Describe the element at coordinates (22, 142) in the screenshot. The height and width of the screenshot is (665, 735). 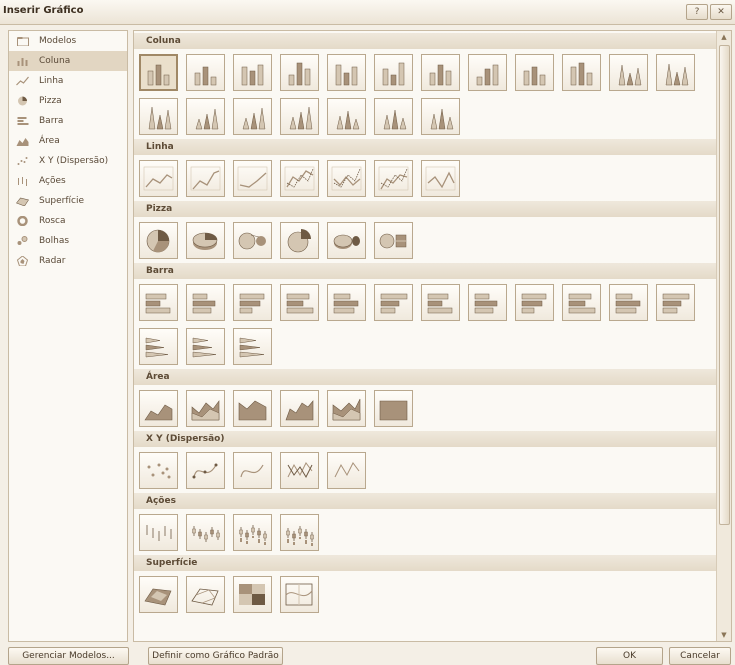
I see `area-chart-icon` at that location.